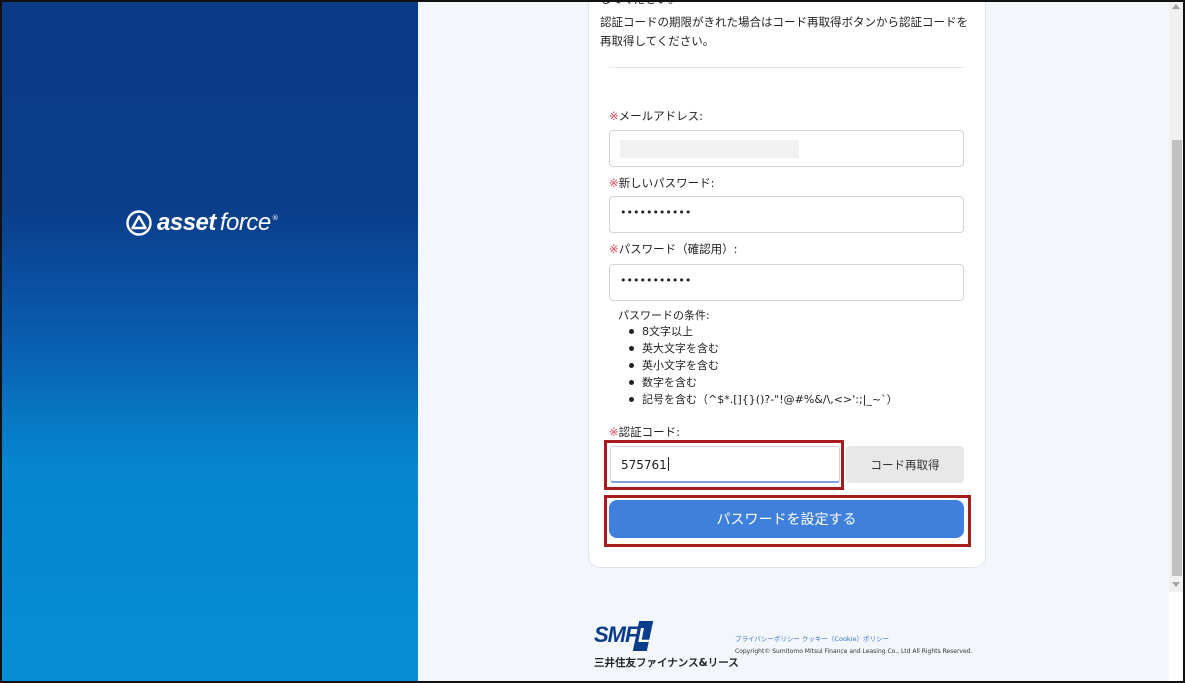 The height and width of the screenshot is (683, 1185). I want to click on email-field, so click(786, 148).